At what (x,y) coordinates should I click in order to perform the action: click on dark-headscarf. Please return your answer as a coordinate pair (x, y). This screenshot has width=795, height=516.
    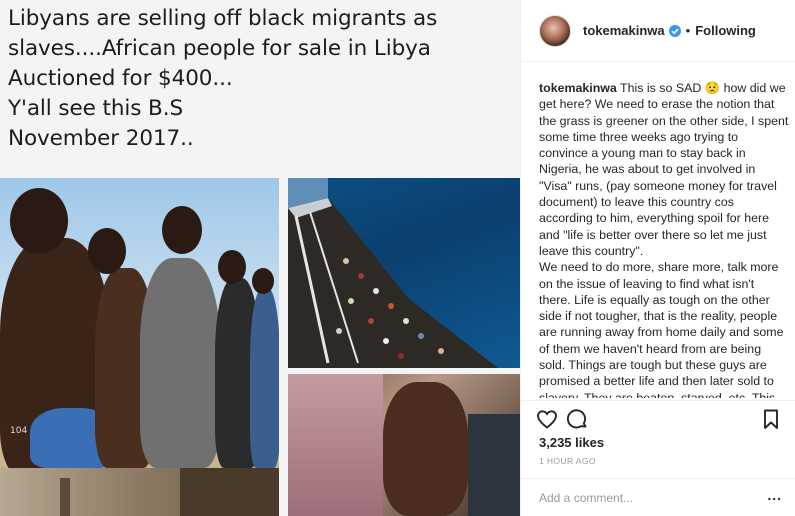
    Looking at the image, I should click on (494, 465).